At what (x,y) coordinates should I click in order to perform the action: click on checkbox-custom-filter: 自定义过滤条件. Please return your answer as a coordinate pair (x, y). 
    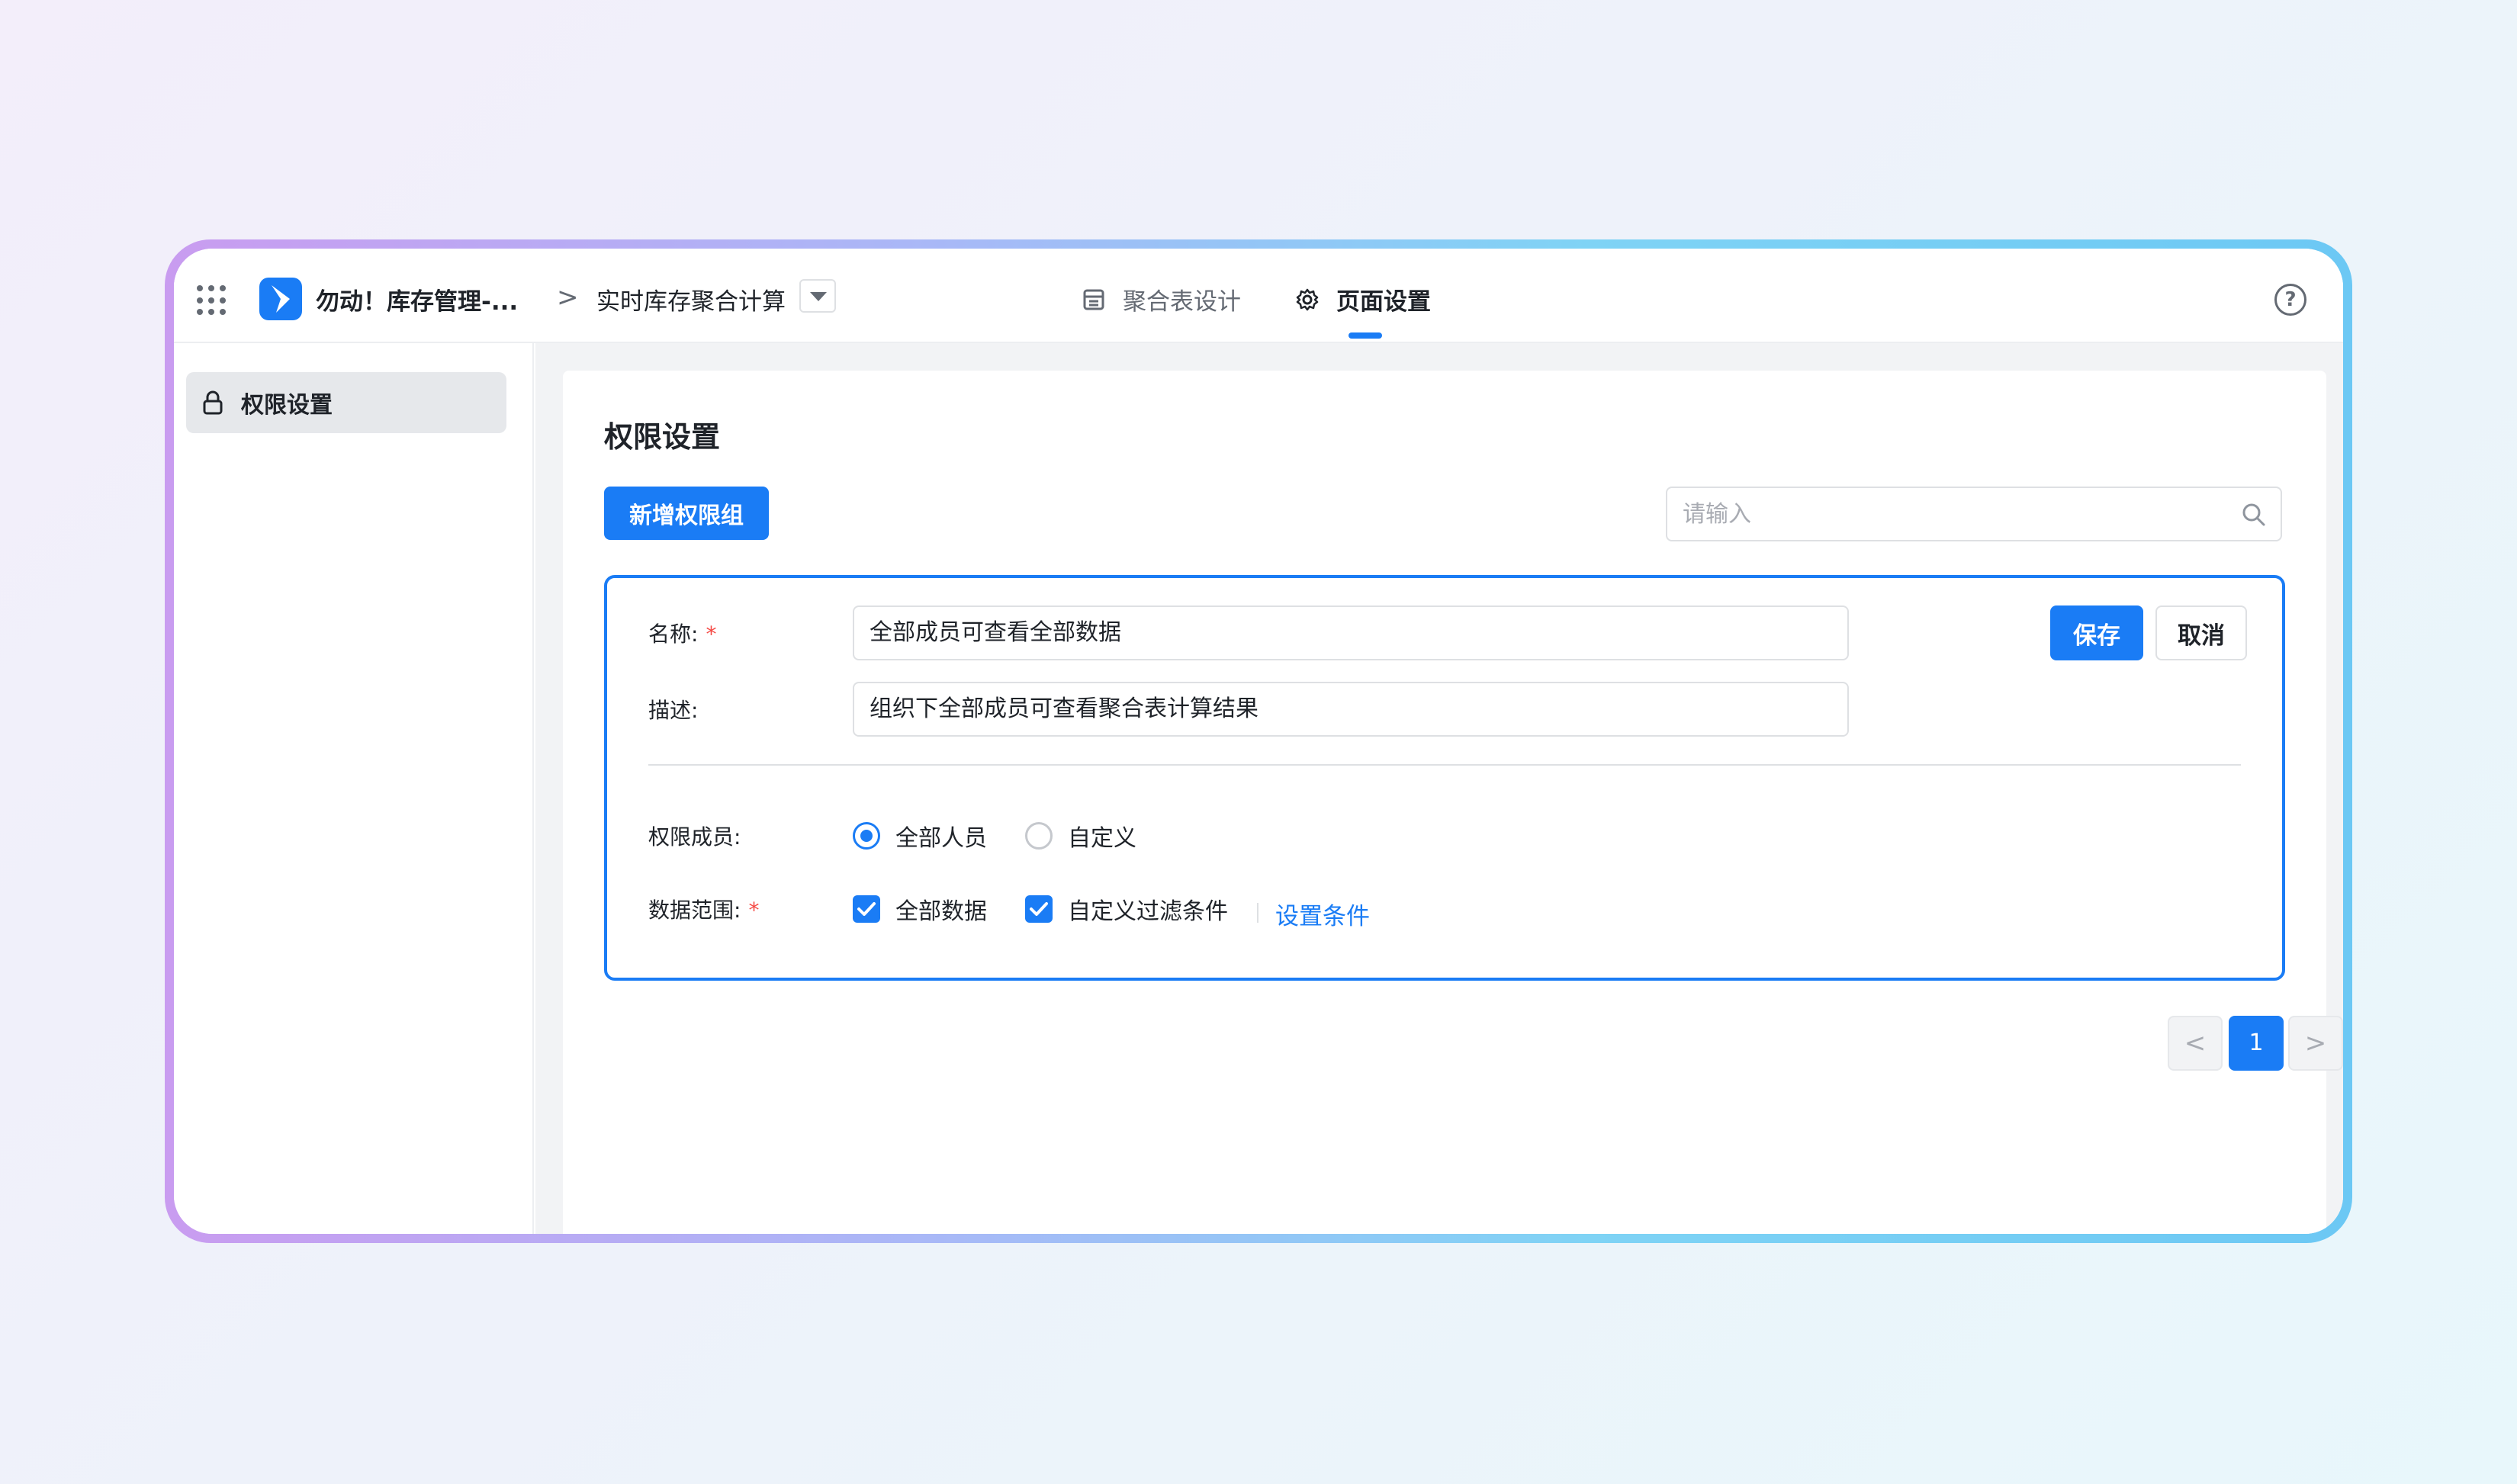
    Looking at the image, I should click on (1126, 909).